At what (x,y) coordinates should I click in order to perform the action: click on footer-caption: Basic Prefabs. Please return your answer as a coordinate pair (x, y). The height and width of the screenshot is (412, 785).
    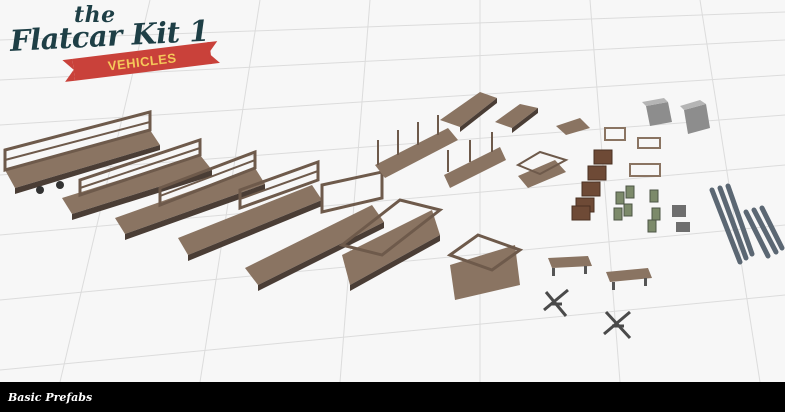
    Looking at the image, I should click on (50, 397).